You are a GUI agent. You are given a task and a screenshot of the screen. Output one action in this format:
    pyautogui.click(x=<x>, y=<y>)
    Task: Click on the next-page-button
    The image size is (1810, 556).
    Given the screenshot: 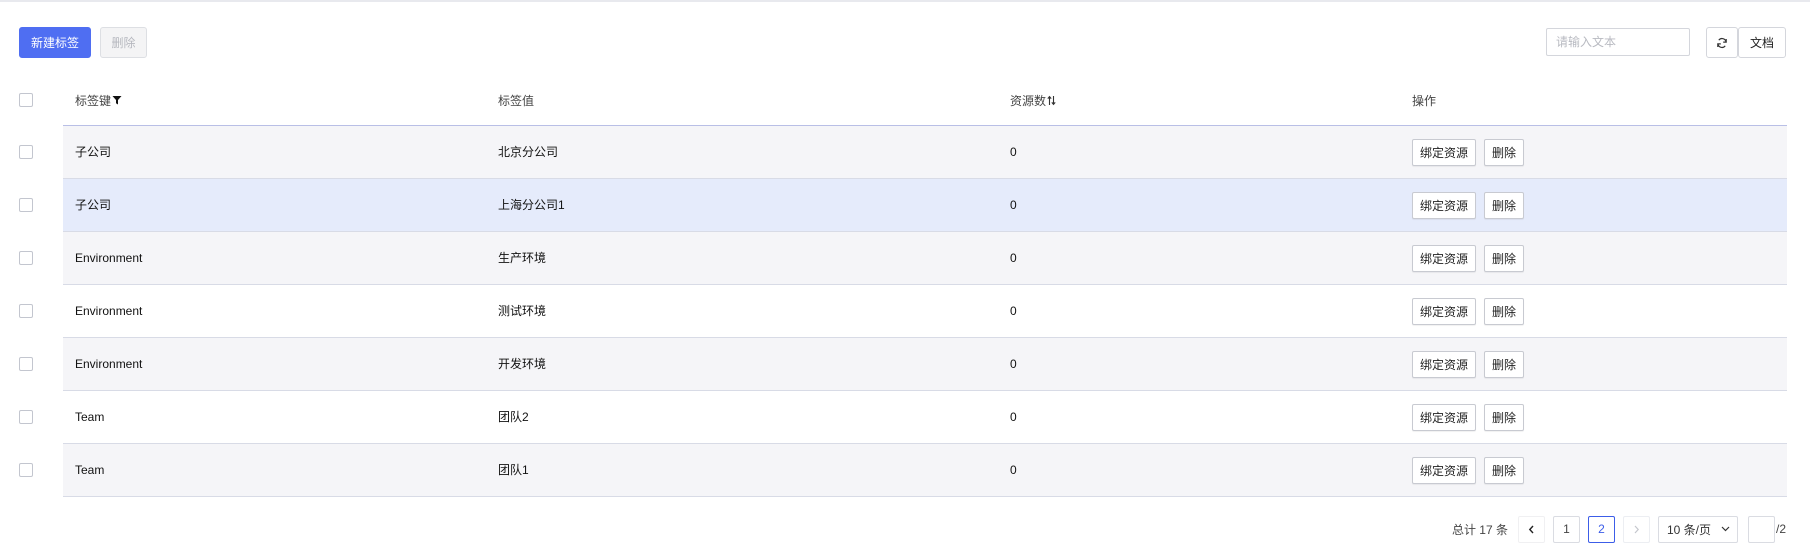 What is the action you would take?
    pyautogui.click(x=1636, y=529)
    